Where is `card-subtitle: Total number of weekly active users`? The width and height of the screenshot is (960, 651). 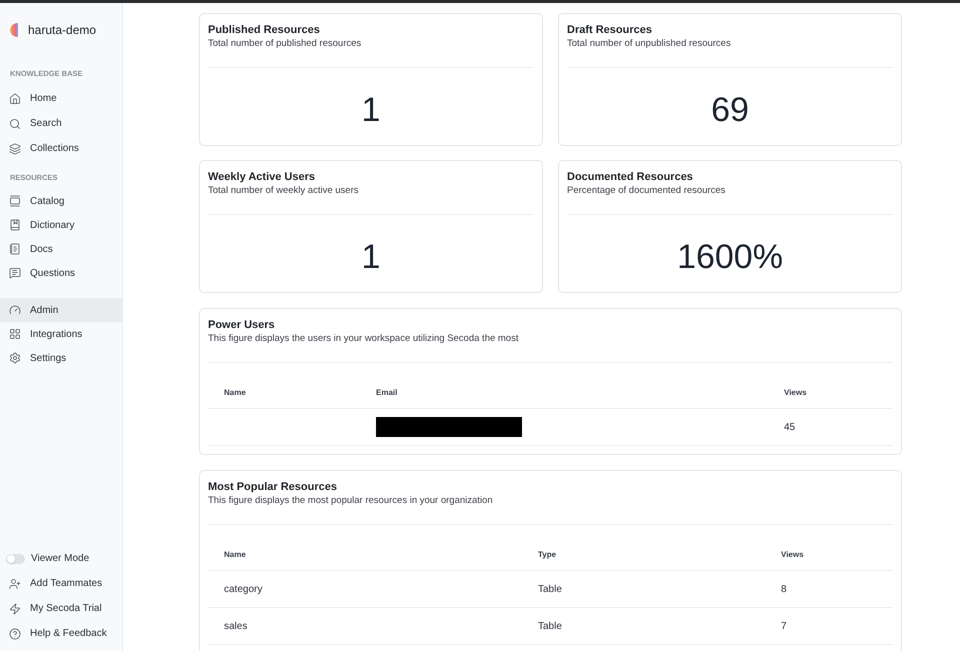
card-subtitle: Total number of weekly active users is located at coordinates (284, 191).